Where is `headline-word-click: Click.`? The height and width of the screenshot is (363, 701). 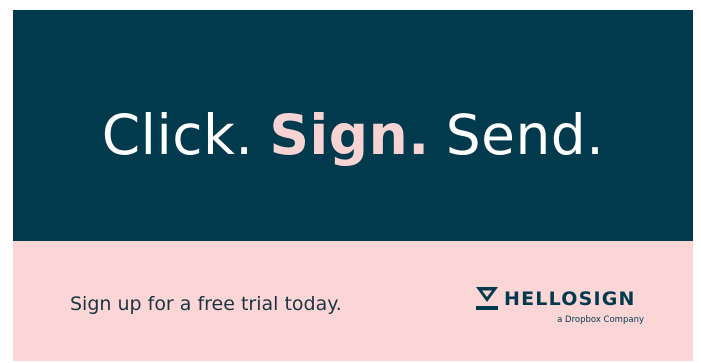
headline-word-click: Click. is located at coordinates (177, 134).